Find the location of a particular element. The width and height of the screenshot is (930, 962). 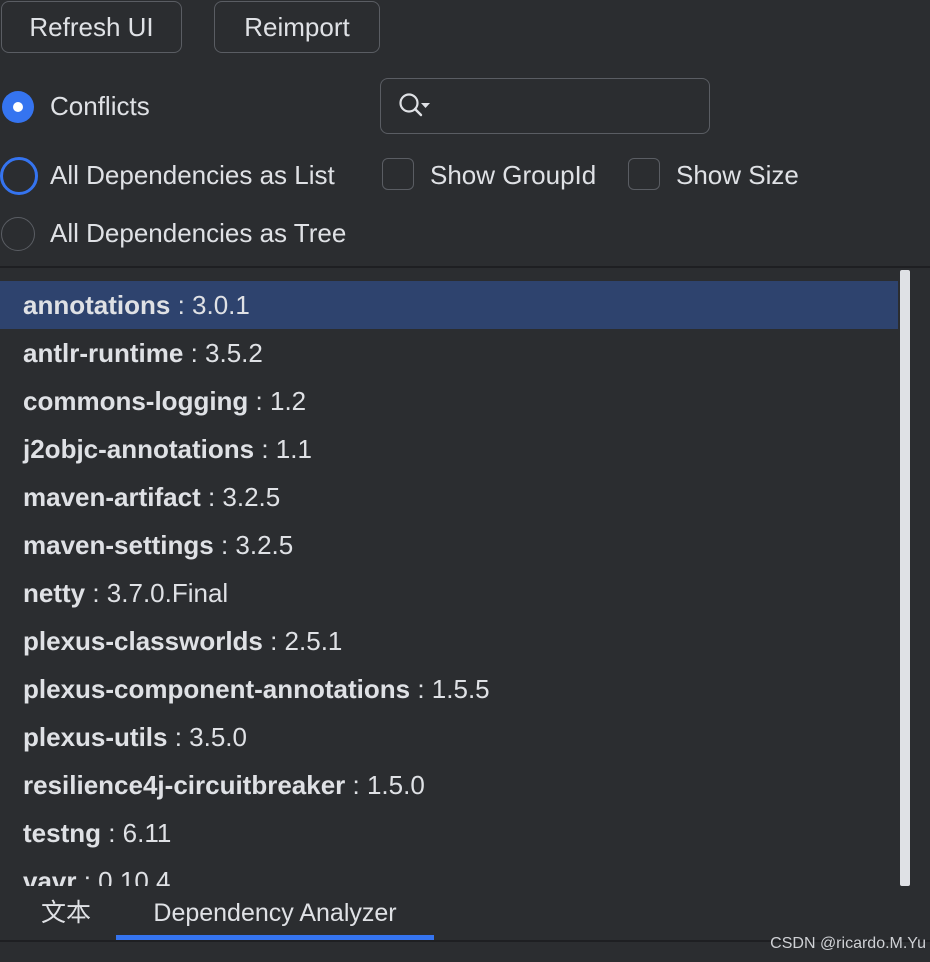

dependency-name: vavr is located at coordinates (50, 876).